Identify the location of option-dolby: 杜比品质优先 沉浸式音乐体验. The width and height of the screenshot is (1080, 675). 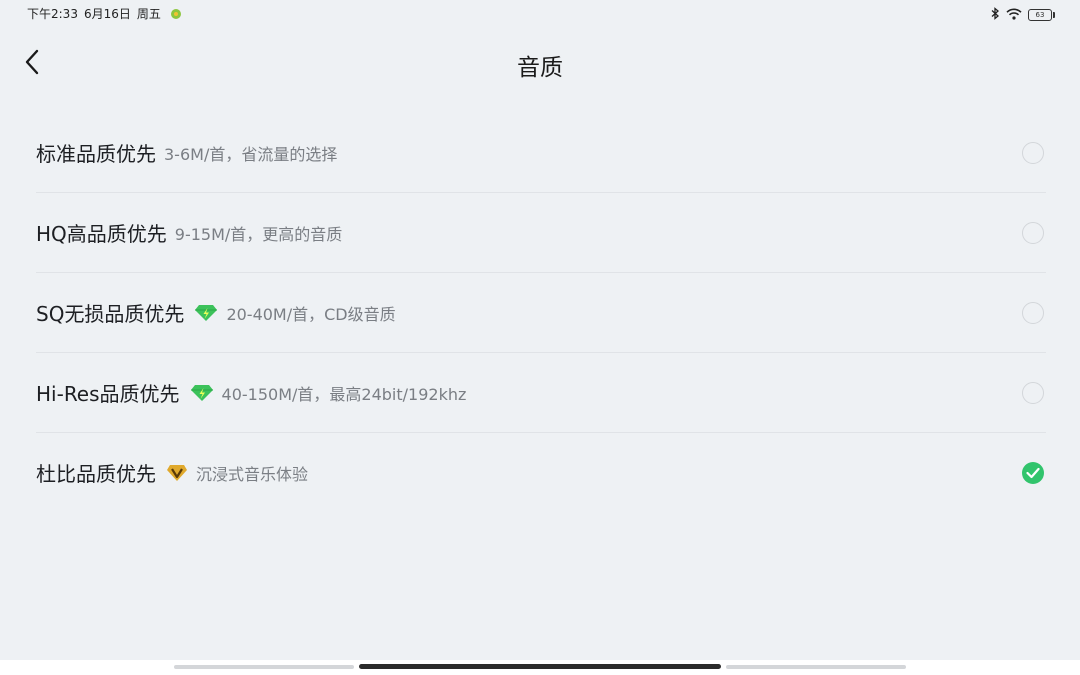
(541, 472).